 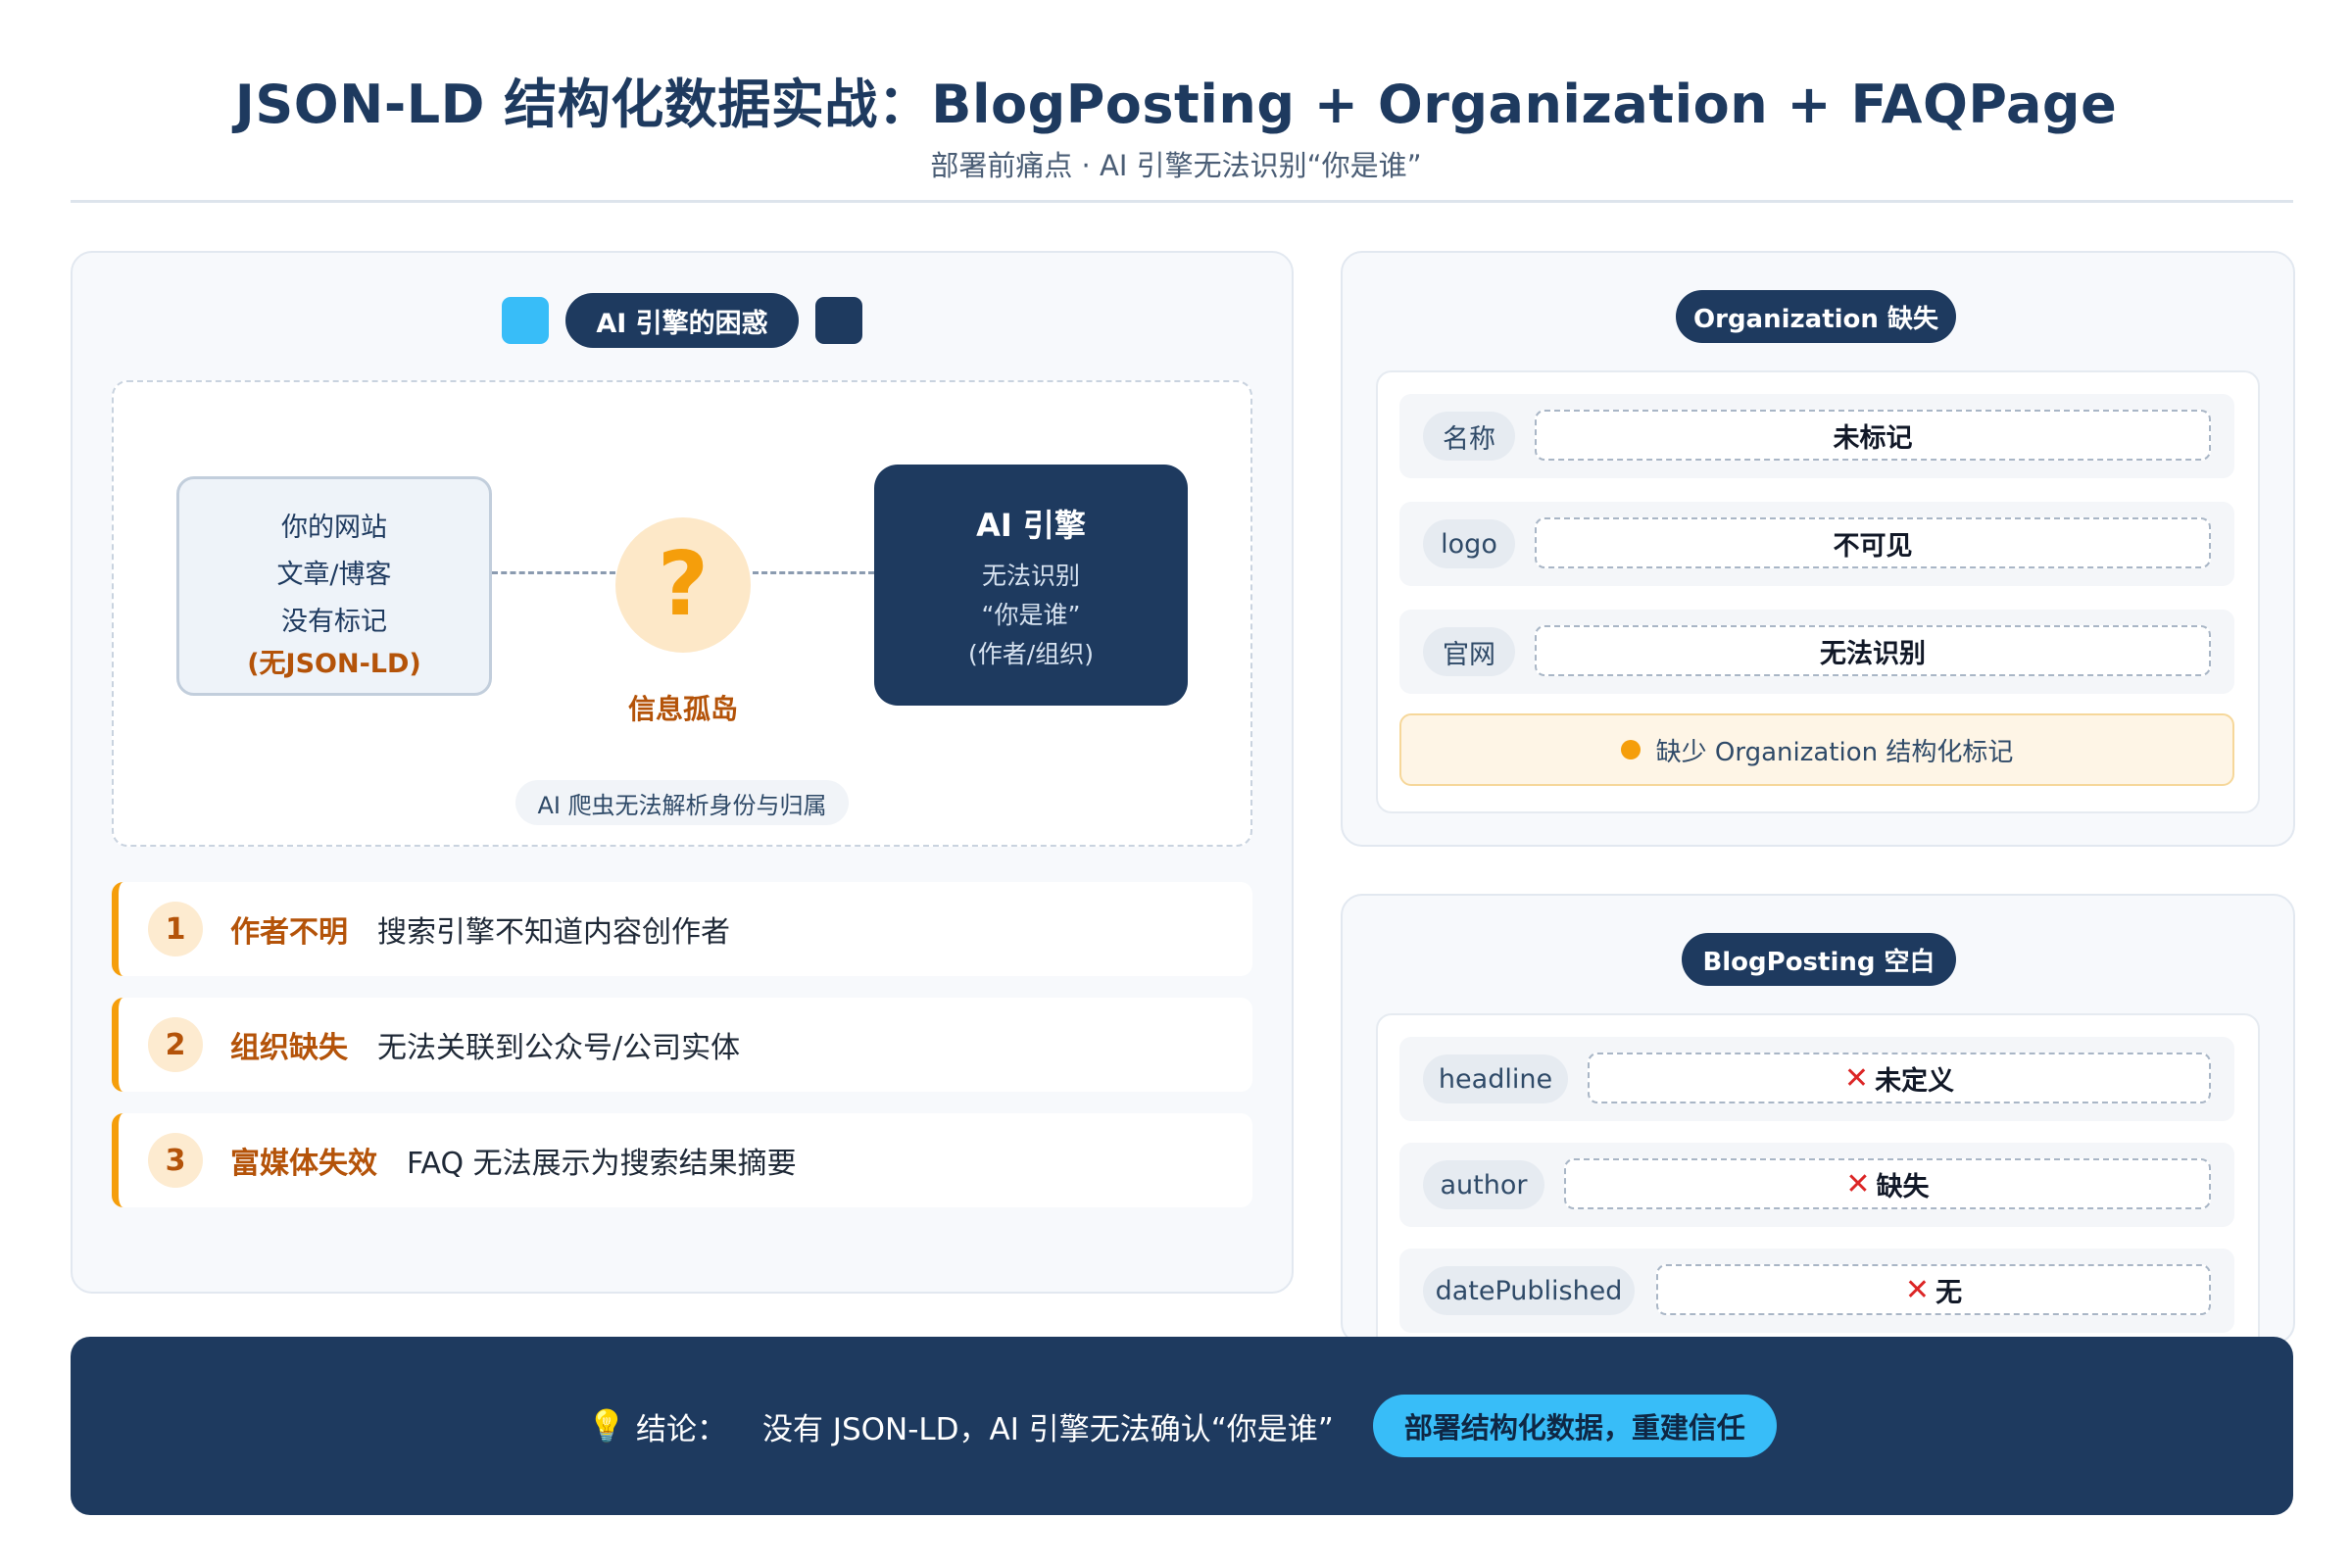 I want to click on pain-point-item: 1 作者不明 搜索引擎不知道内容创作者, so click(x=682, y=929).